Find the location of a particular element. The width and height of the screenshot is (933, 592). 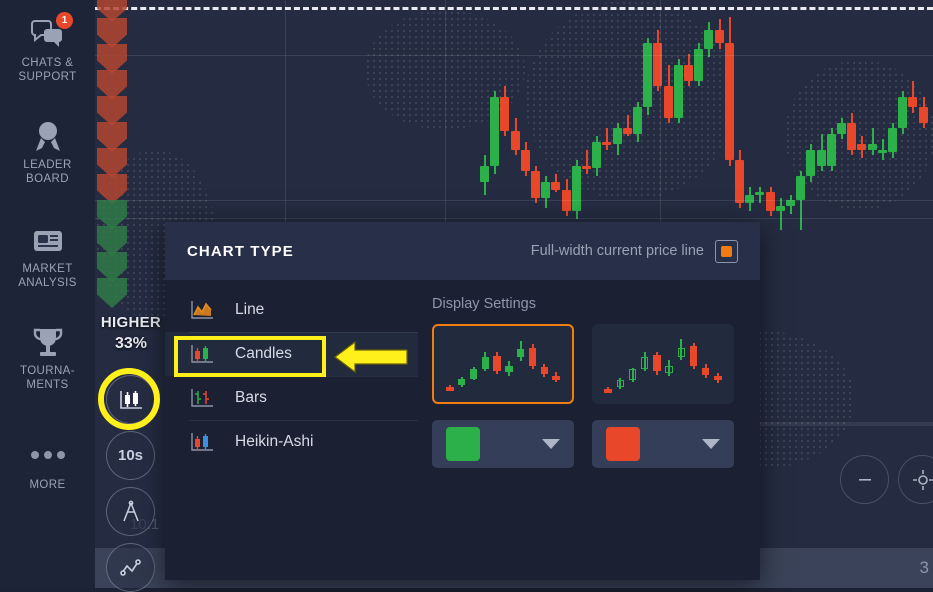

down-color-swatch is located at coordinates (623, 444).